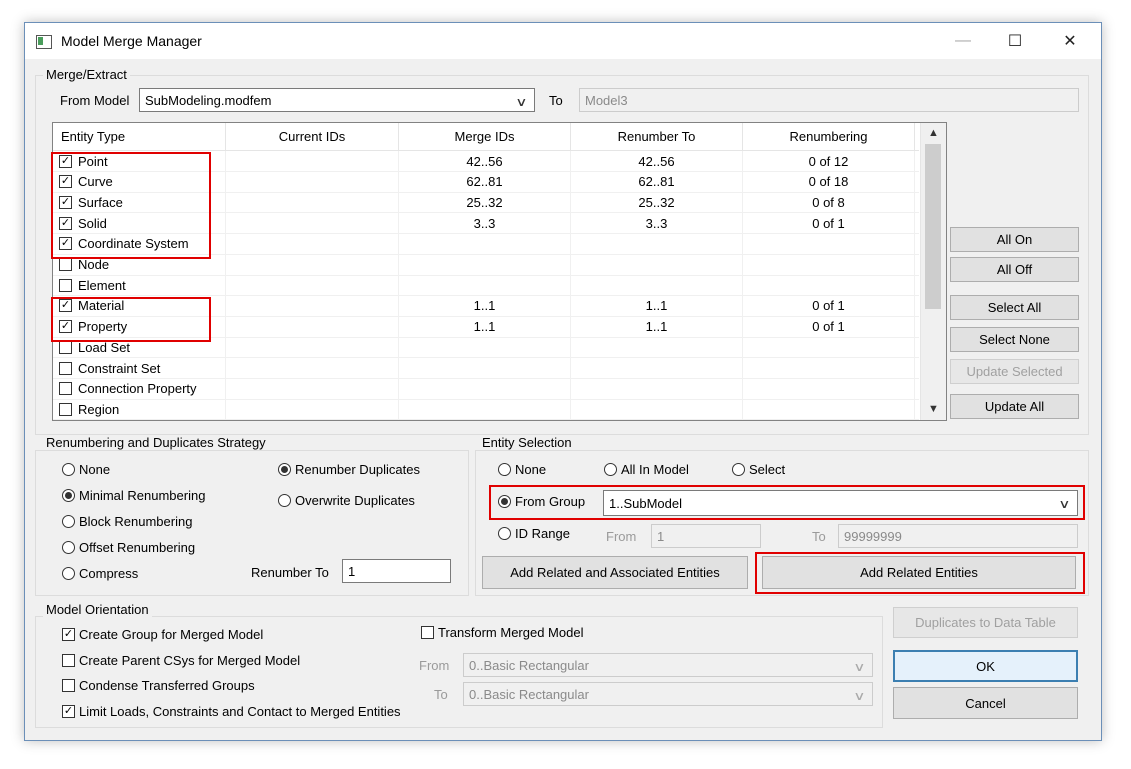  What do you see at coordinates (645, 503) in the screenshot?
I see `from-group-value: 1..SubModel` at bounding box center [645, 503].